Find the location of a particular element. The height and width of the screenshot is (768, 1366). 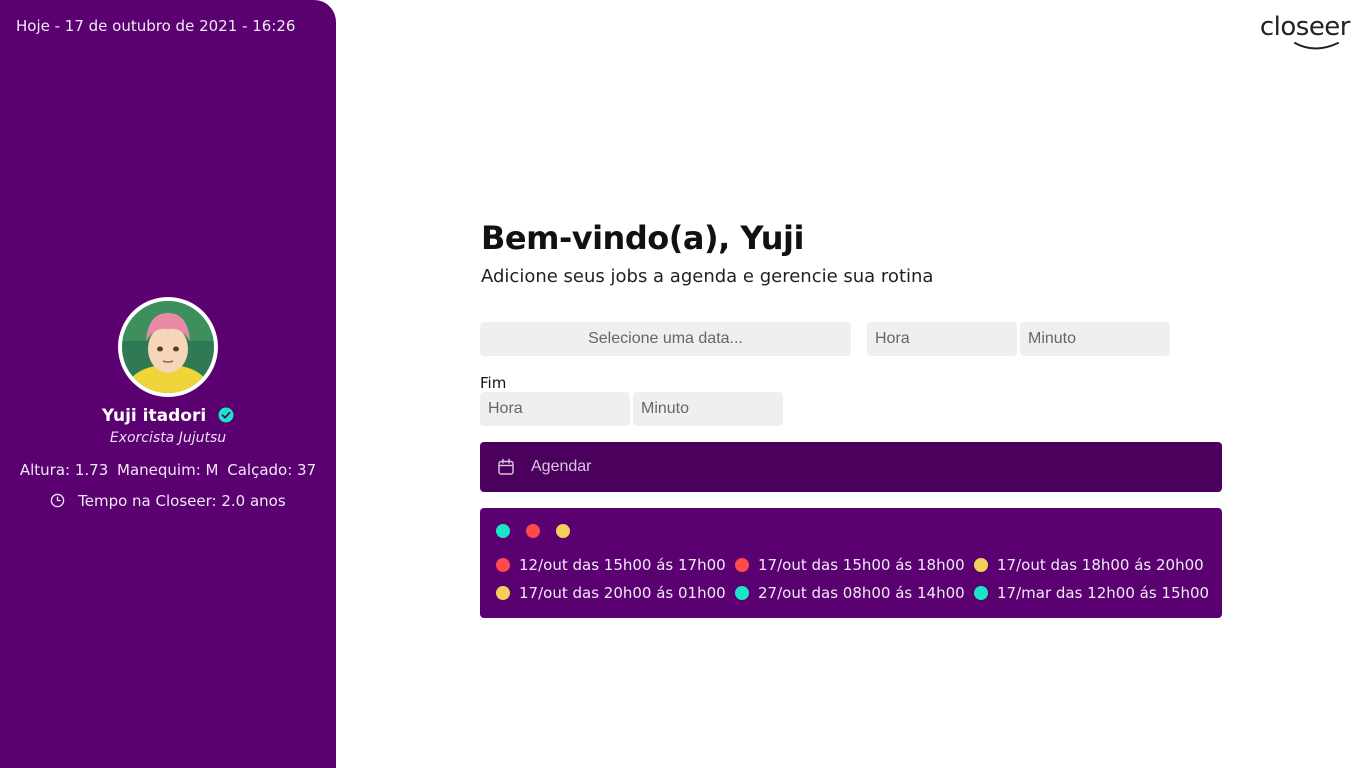

legend-dot-teal is located at coordinates (503, 531).